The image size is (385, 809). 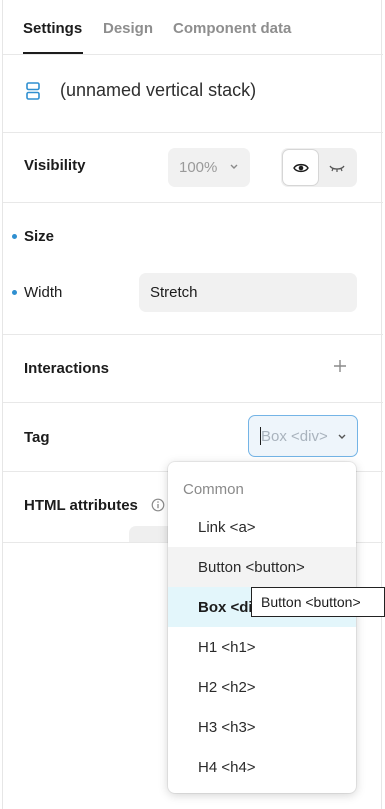 I want to click on visibility-label: Visibility, so click(x=55, y=165).